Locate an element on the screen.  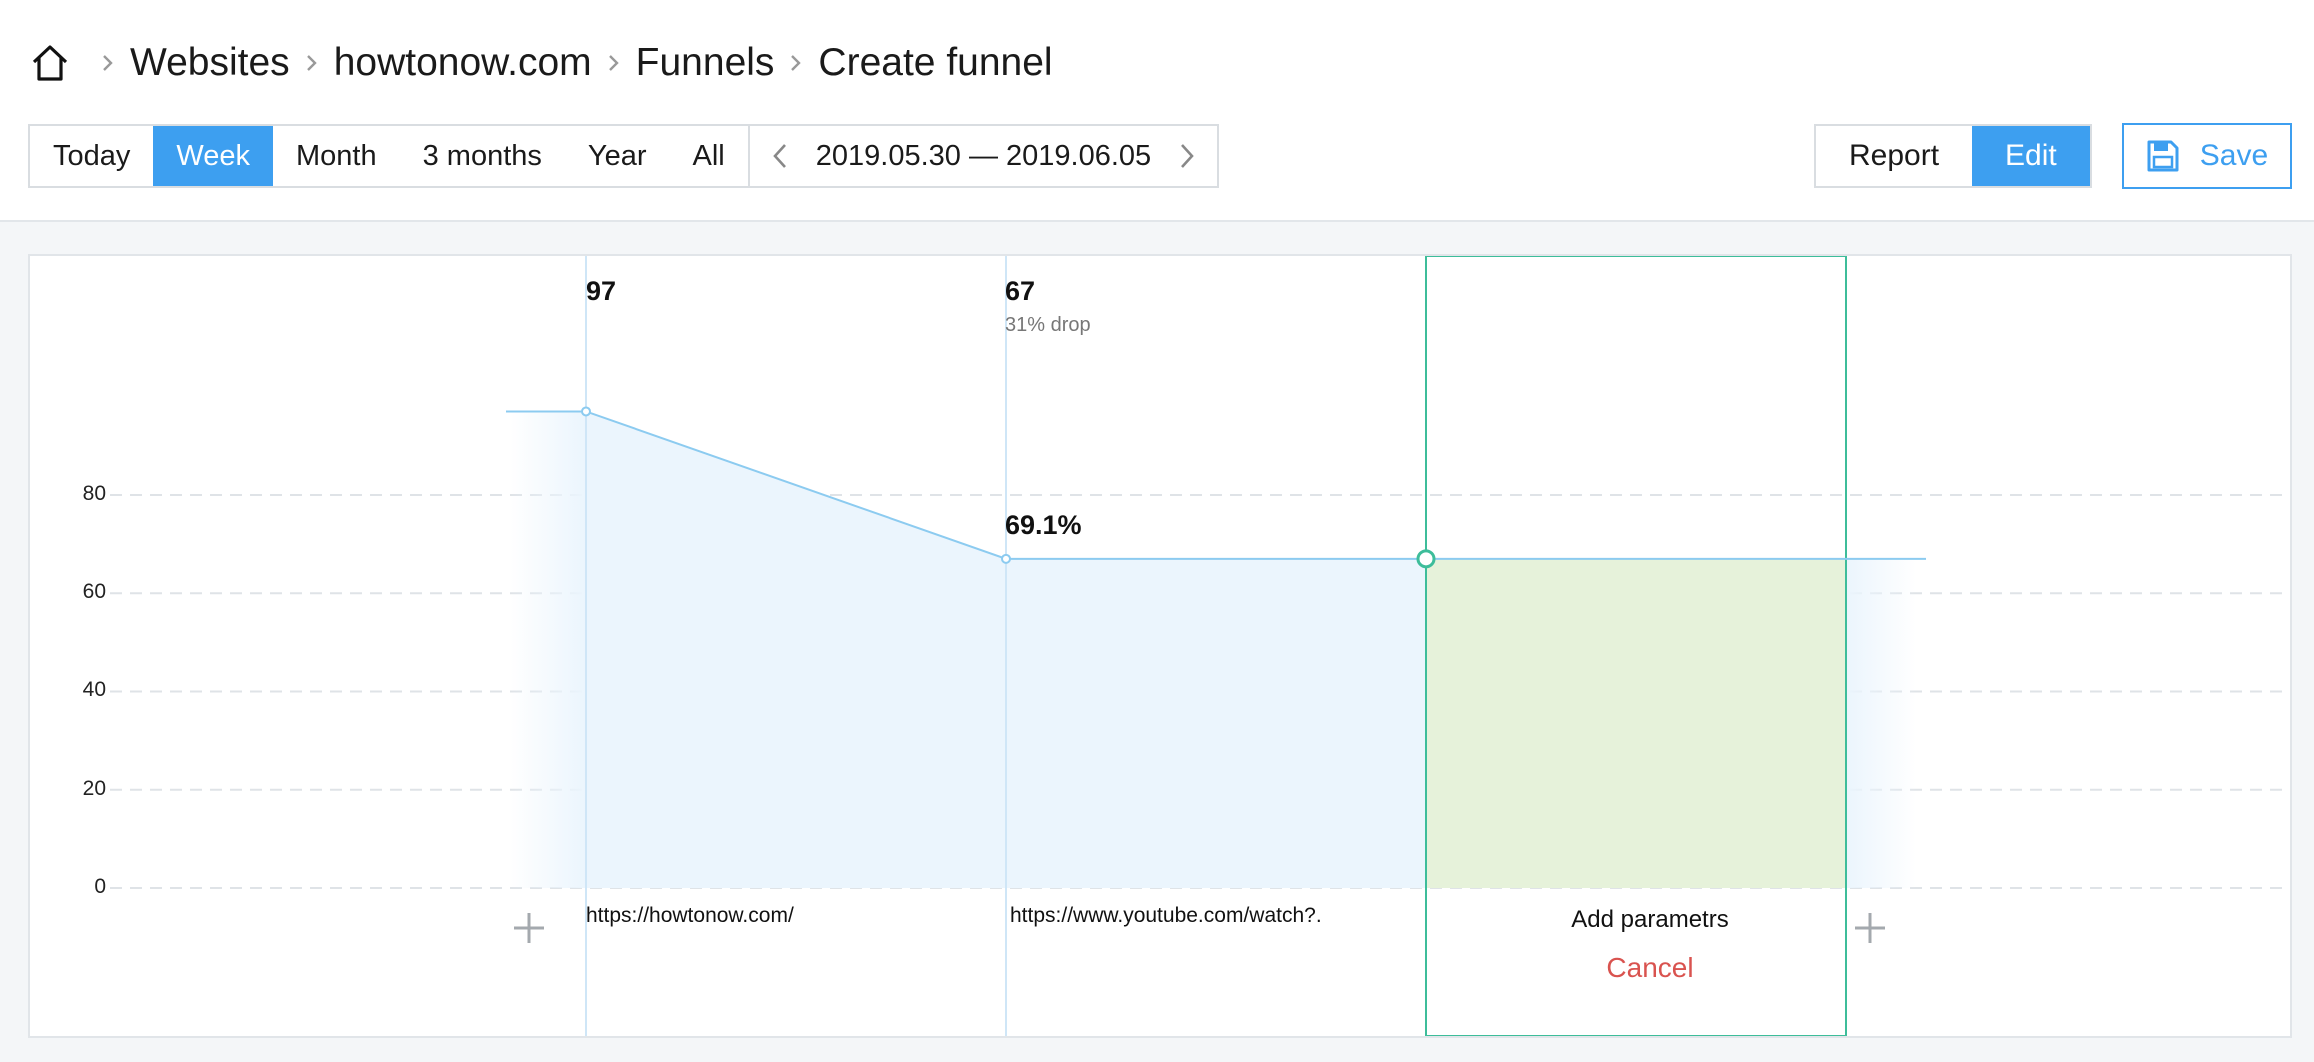
save-button: Save is located at coordinates (2207, 156).